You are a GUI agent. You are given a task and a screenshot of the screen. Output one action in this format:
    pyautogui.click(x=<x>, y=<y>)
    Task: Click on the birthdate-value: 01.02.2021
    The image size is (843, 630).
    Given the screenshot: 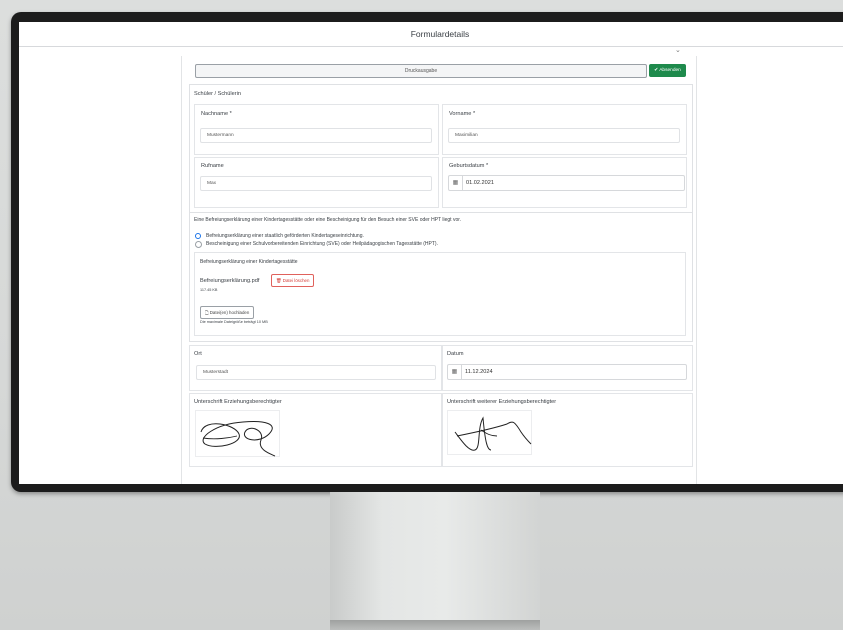 What is the action you would take?
    pyautogui.click(x=480, y=183)
    